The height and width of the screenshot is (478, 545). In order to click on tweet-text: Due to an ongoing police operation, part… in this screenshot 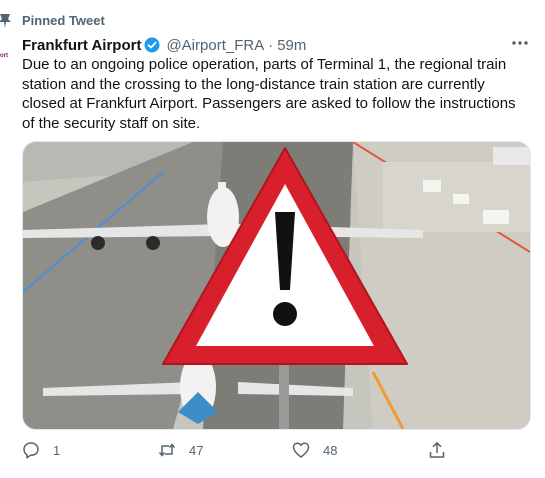, I will do `click(269, 94)`.